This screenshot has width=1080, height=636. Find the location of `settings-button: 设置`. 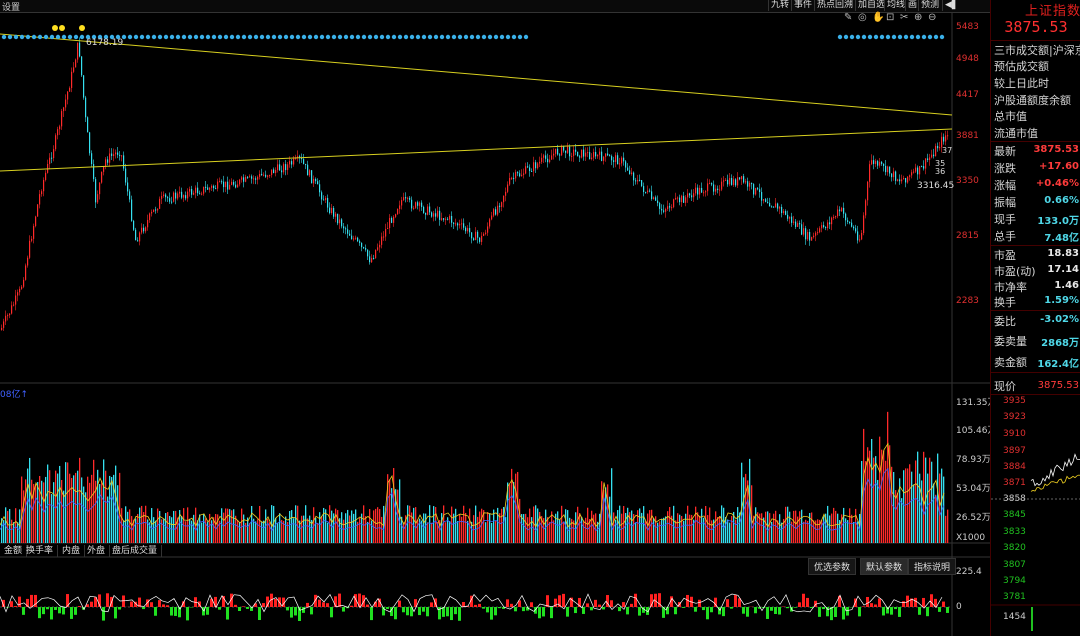

settings-button: 设置 is located at coordinates (11, 6).